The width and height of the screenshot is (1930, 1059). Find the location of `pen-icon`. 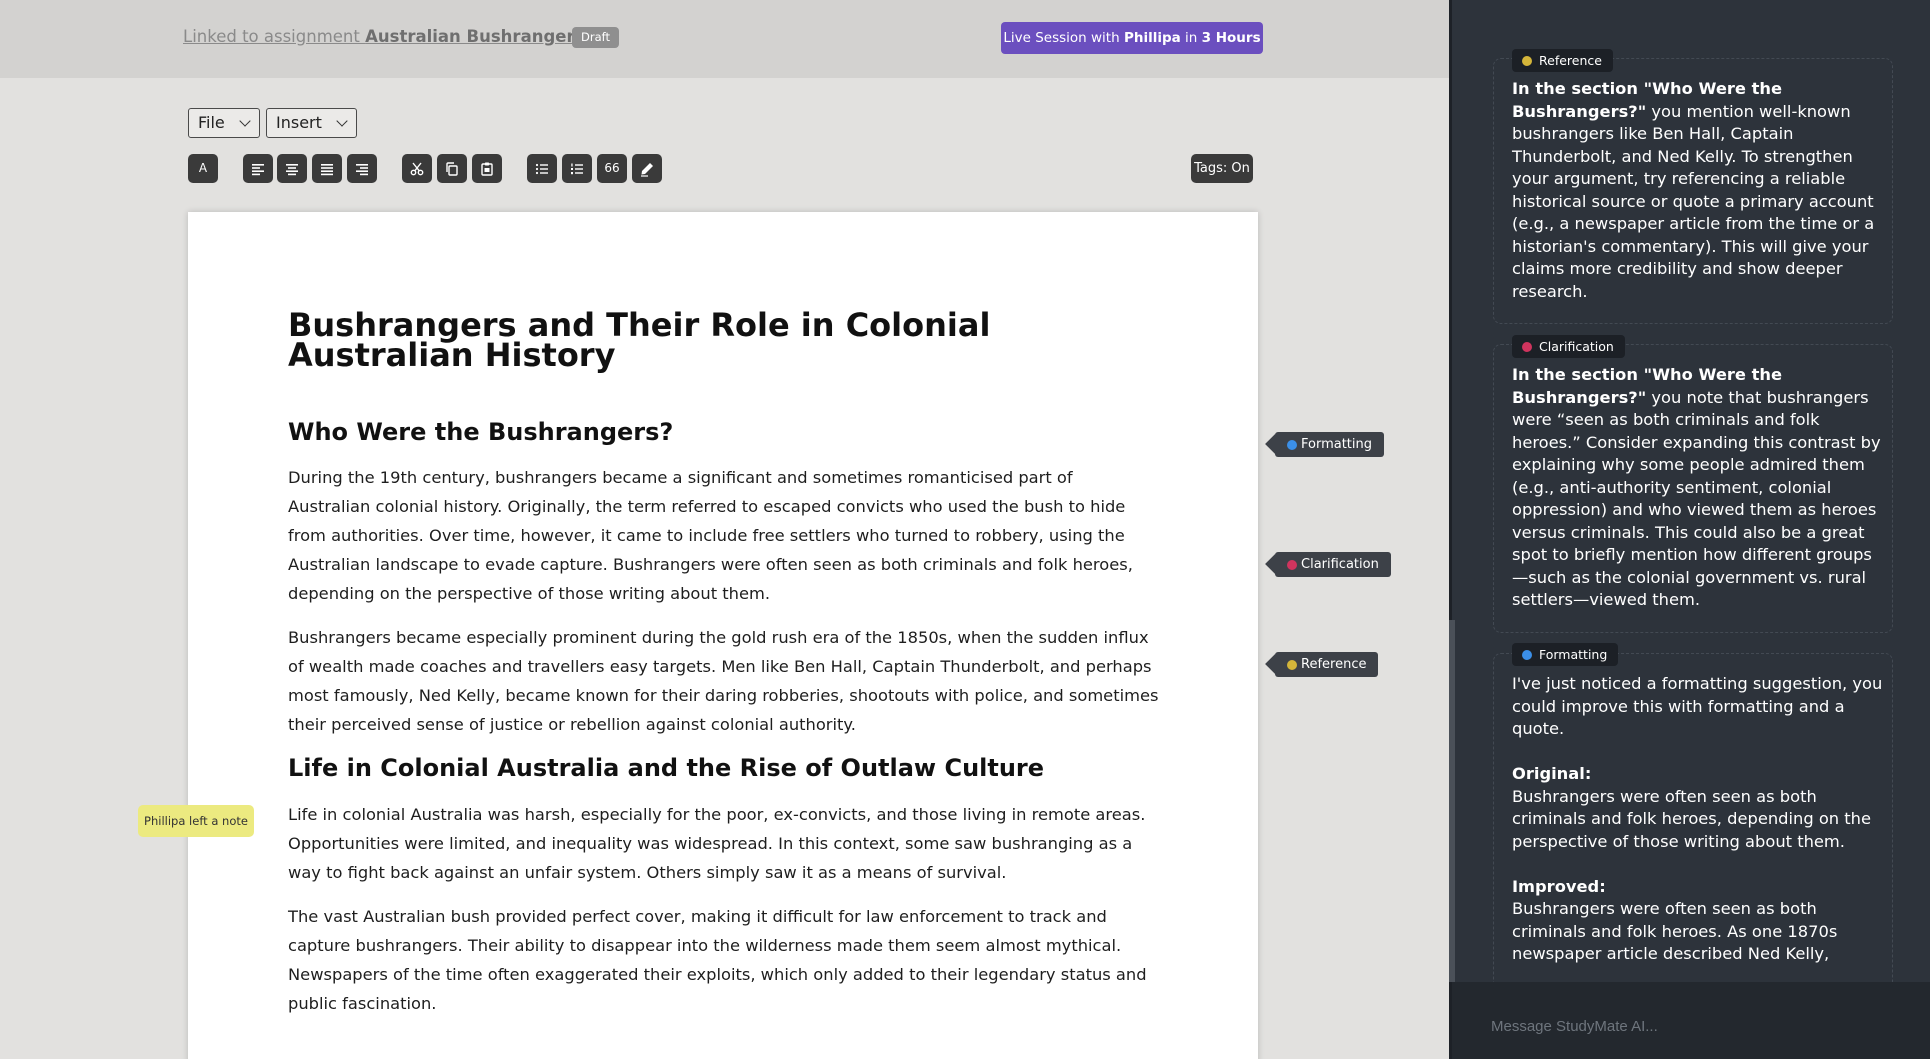

pen-icon is located at coordinates (647, 170).